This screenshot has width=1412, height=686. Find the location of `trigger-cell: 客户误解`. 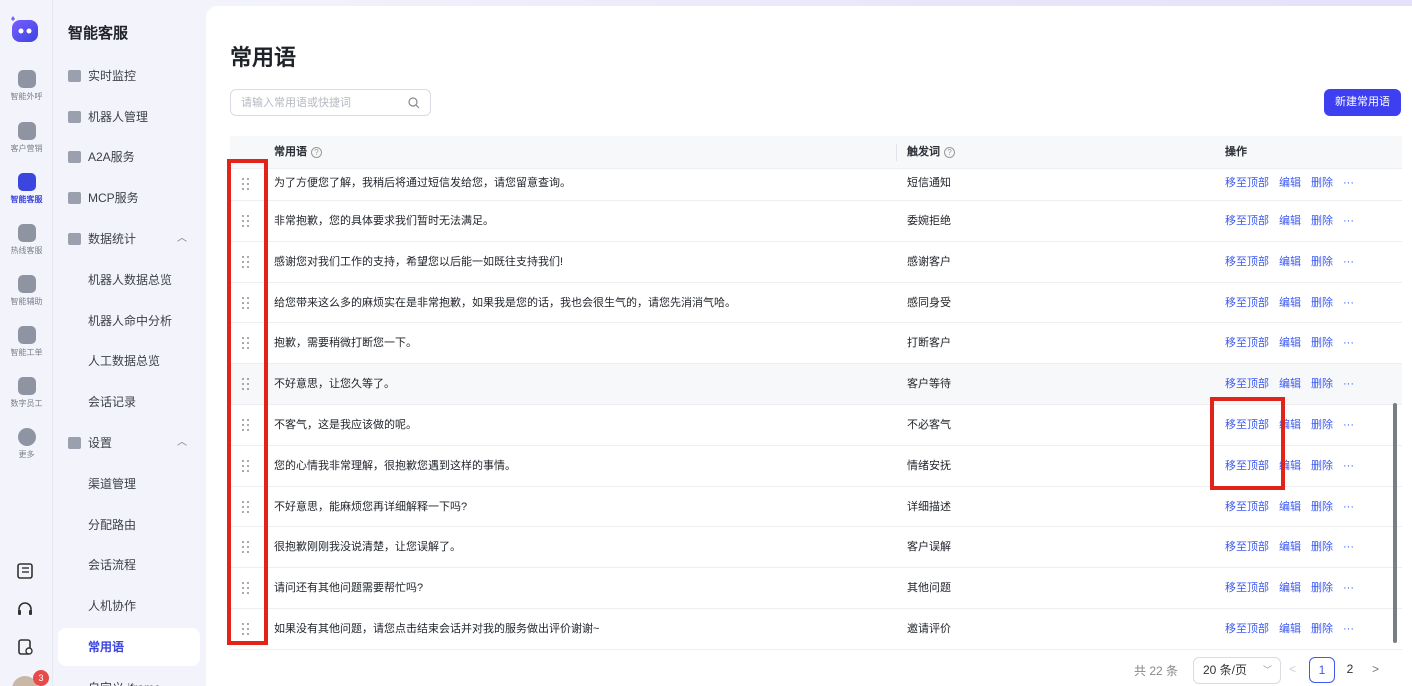

trigger-cell: 客户误解 is located at coordinates (929, 547).